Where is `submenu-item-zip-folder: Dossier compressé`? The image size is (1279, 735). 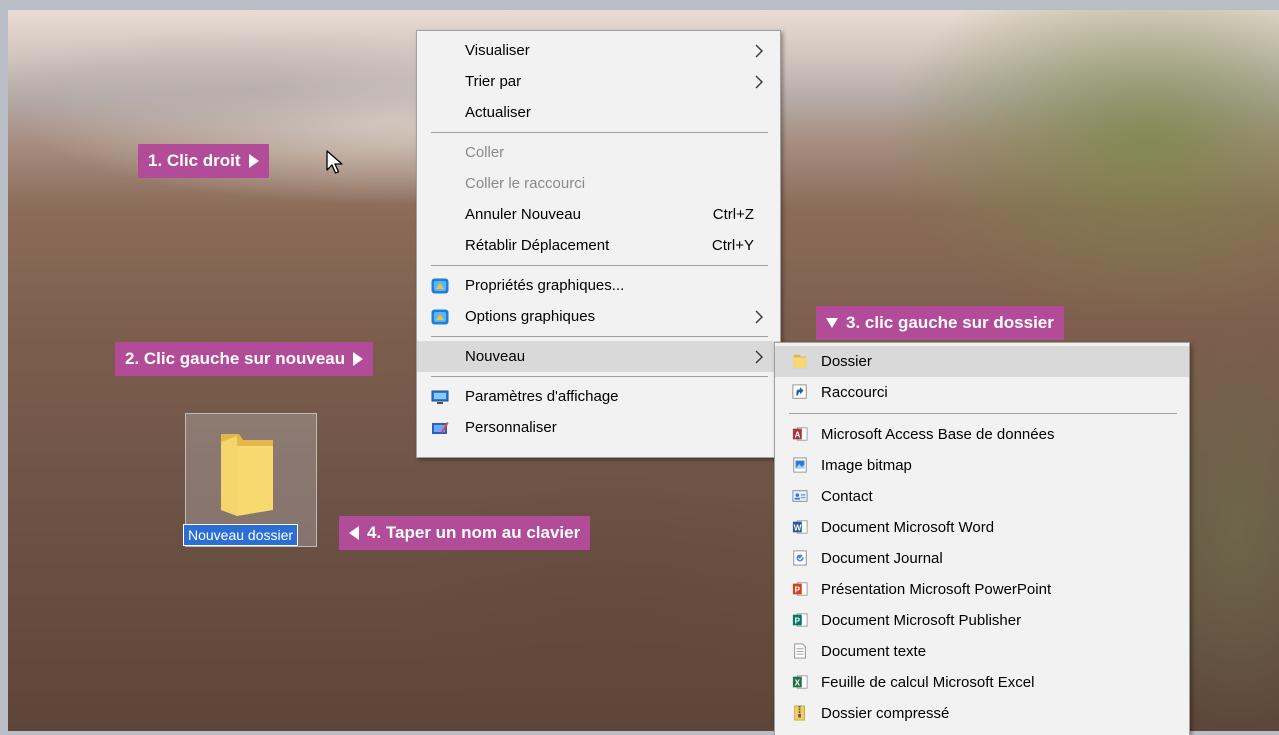 submenu-item-zip-folder: Dossier compressé is located at coordinates (982, 713).